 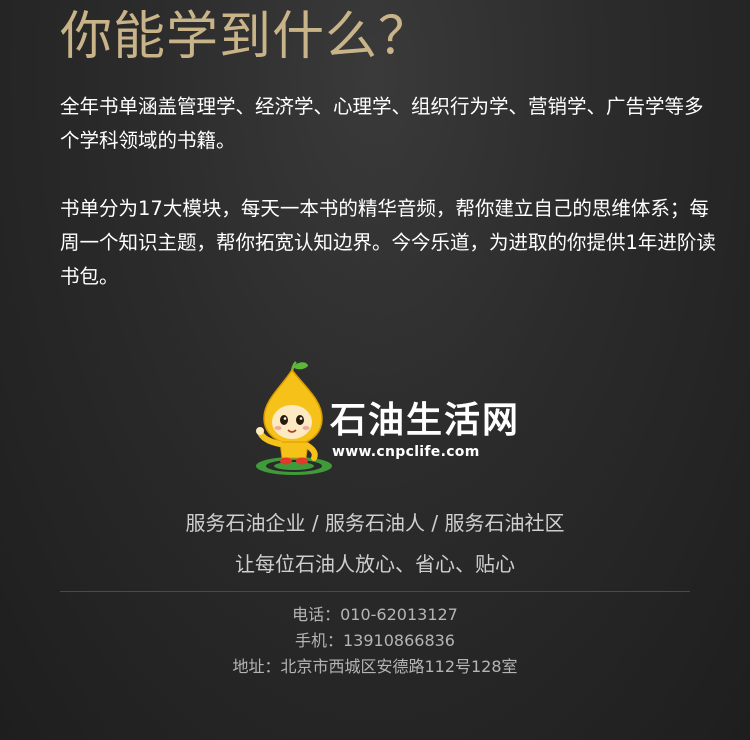 What do you see at coordinates (246, 37) in the screenshot?
I see `page-title: 你能学到什么？` at bounding box center [246, 37].